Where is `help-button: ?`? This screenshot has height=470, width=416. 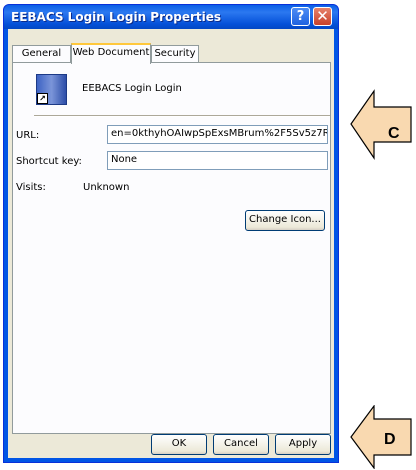
help-button: ? is located at coordinates (300, 16).